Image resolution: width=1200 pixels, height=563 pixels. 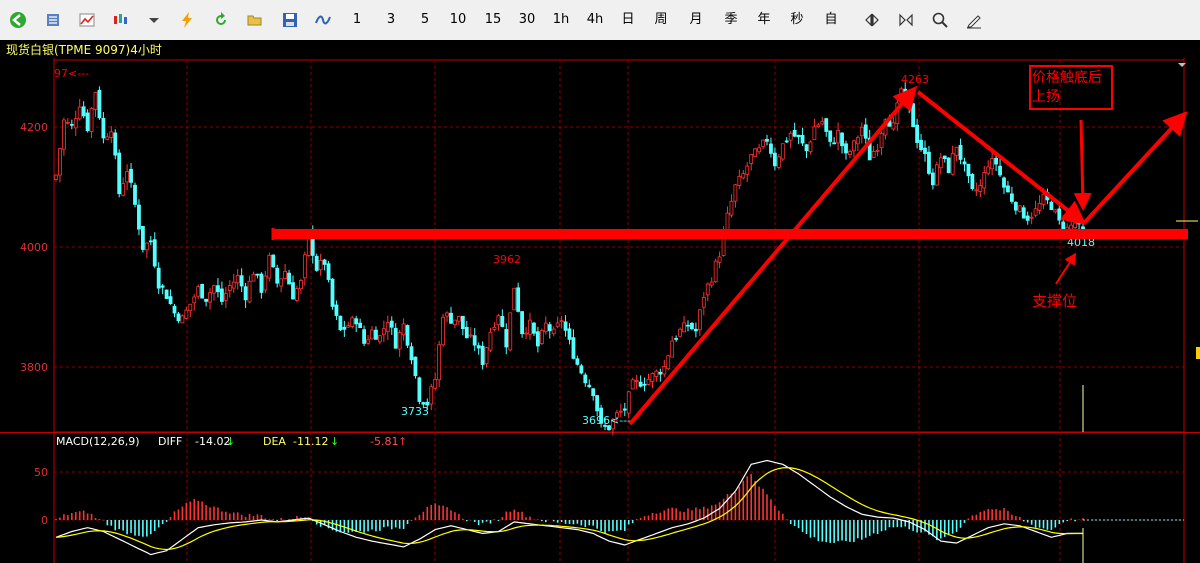 I want to click on period-button-10: 月, so click(x=696, y=20).